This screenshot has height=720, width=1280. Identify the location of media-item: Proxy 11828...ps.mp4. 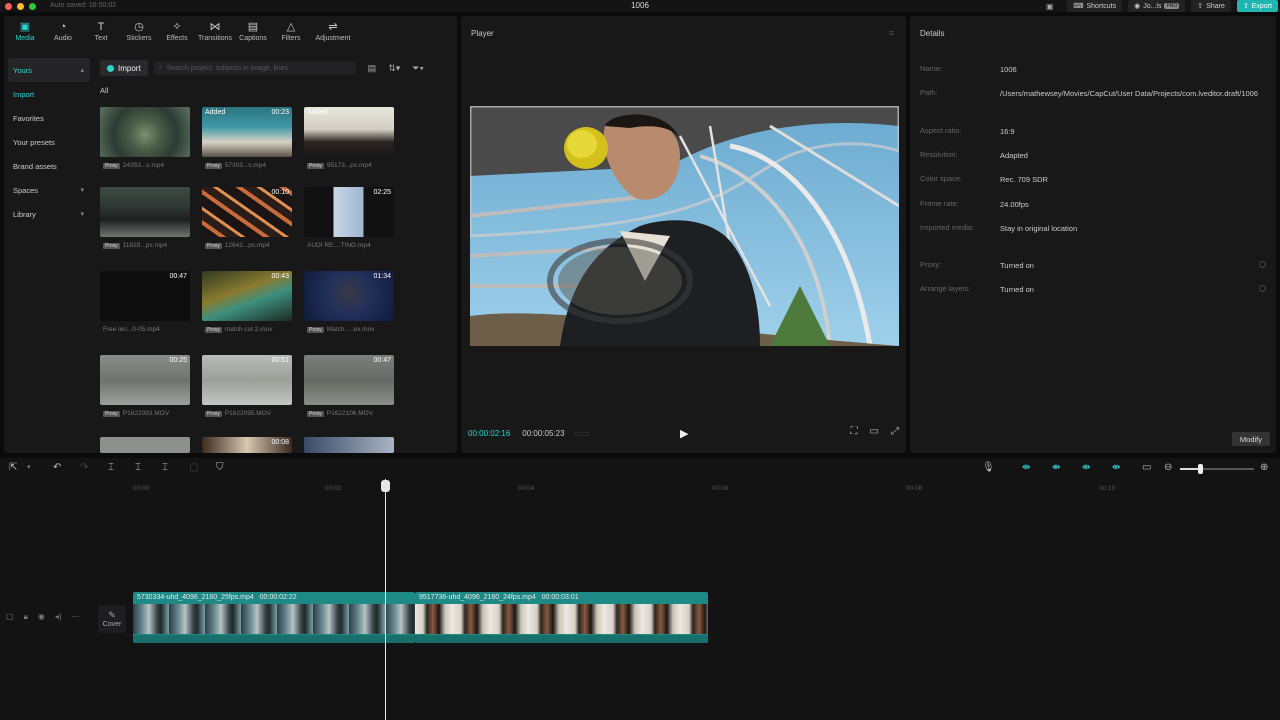
(145, 220).